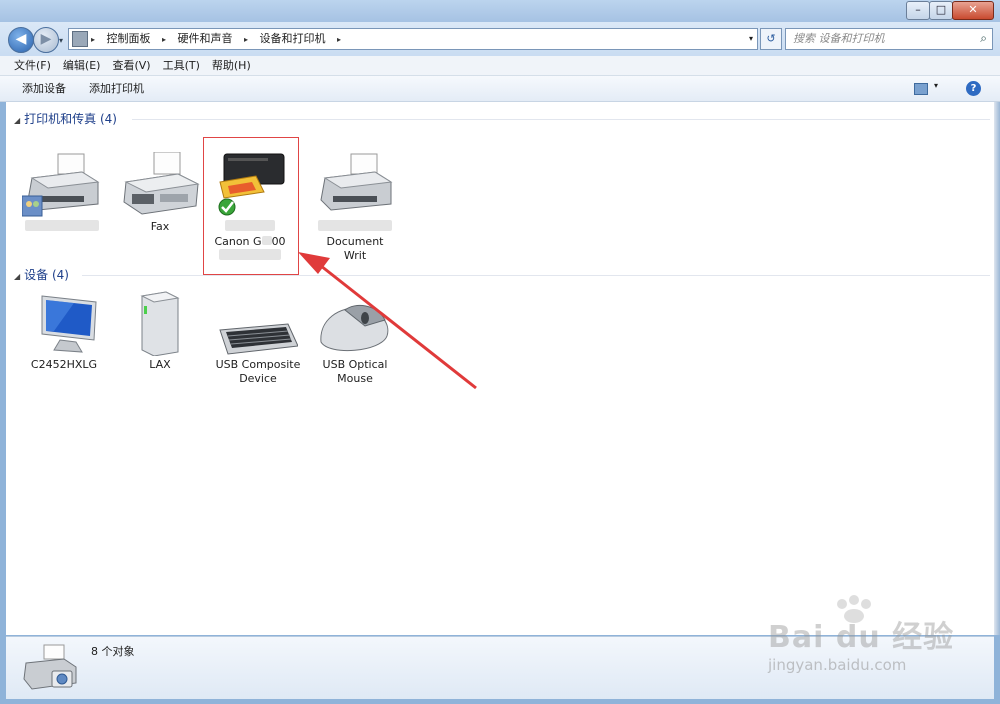 Image resolution: width=1000 pixels, height=704 pixels. Describe the element at coordinates (355, 323) in the screenshot. I see `mouse-icon` at that location.